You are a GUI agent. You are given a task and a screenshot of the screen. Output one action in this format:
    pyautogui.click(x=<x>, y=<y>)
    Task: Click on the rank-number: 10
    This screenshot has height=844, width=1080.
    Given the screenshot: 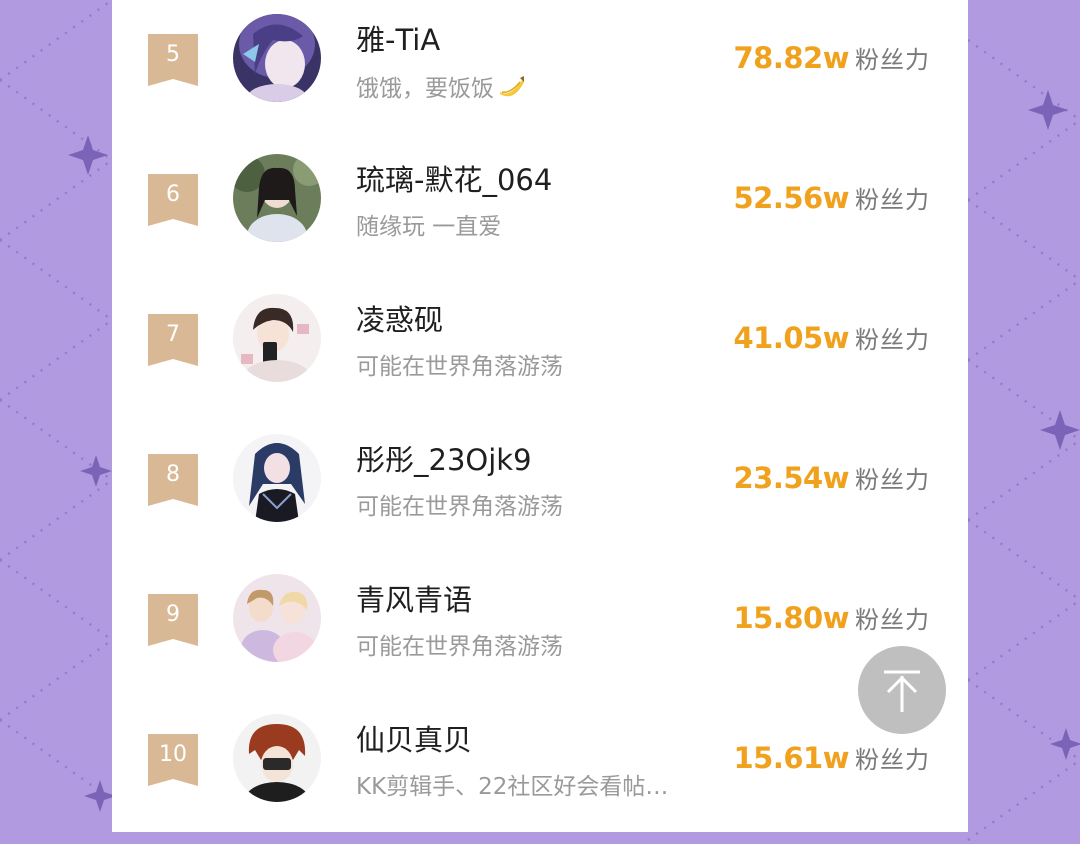 What is the action you would take?
    pyautogui.click(x=173, y=754)
    